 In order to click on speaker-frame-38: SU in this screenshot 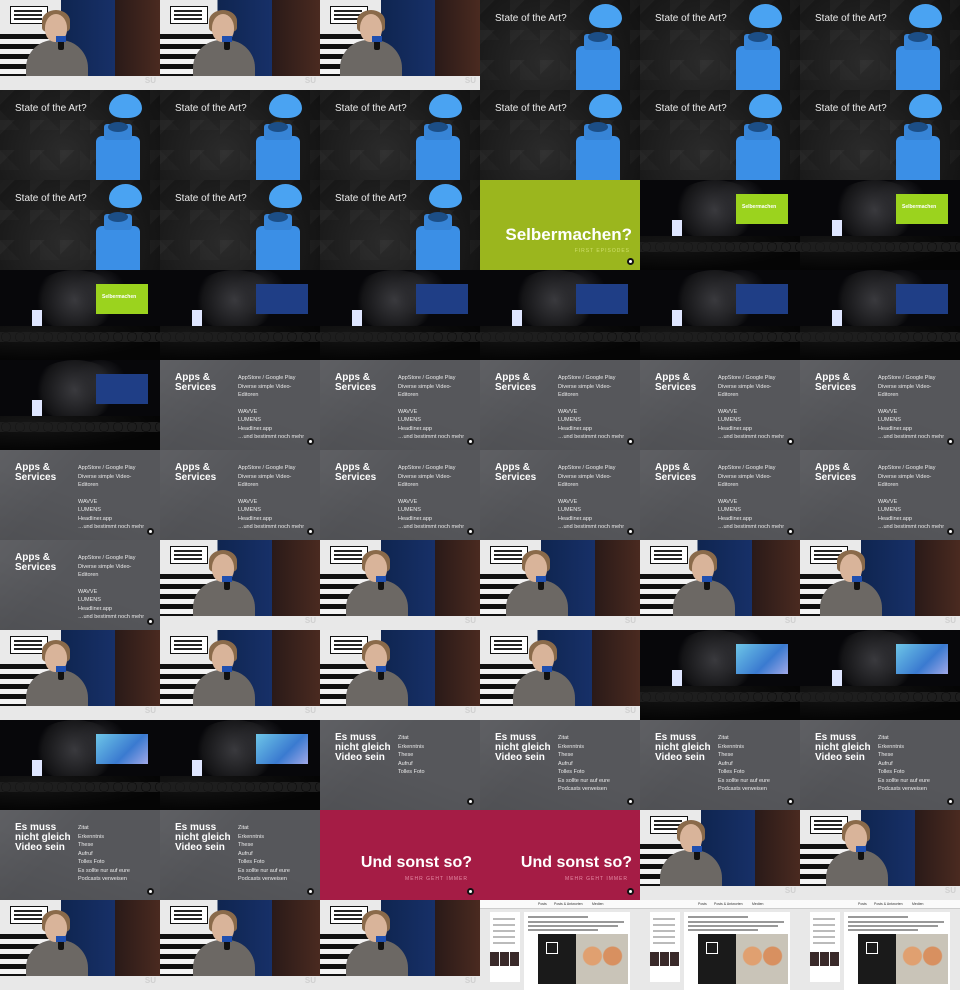, I will do `click(240, 585)`.